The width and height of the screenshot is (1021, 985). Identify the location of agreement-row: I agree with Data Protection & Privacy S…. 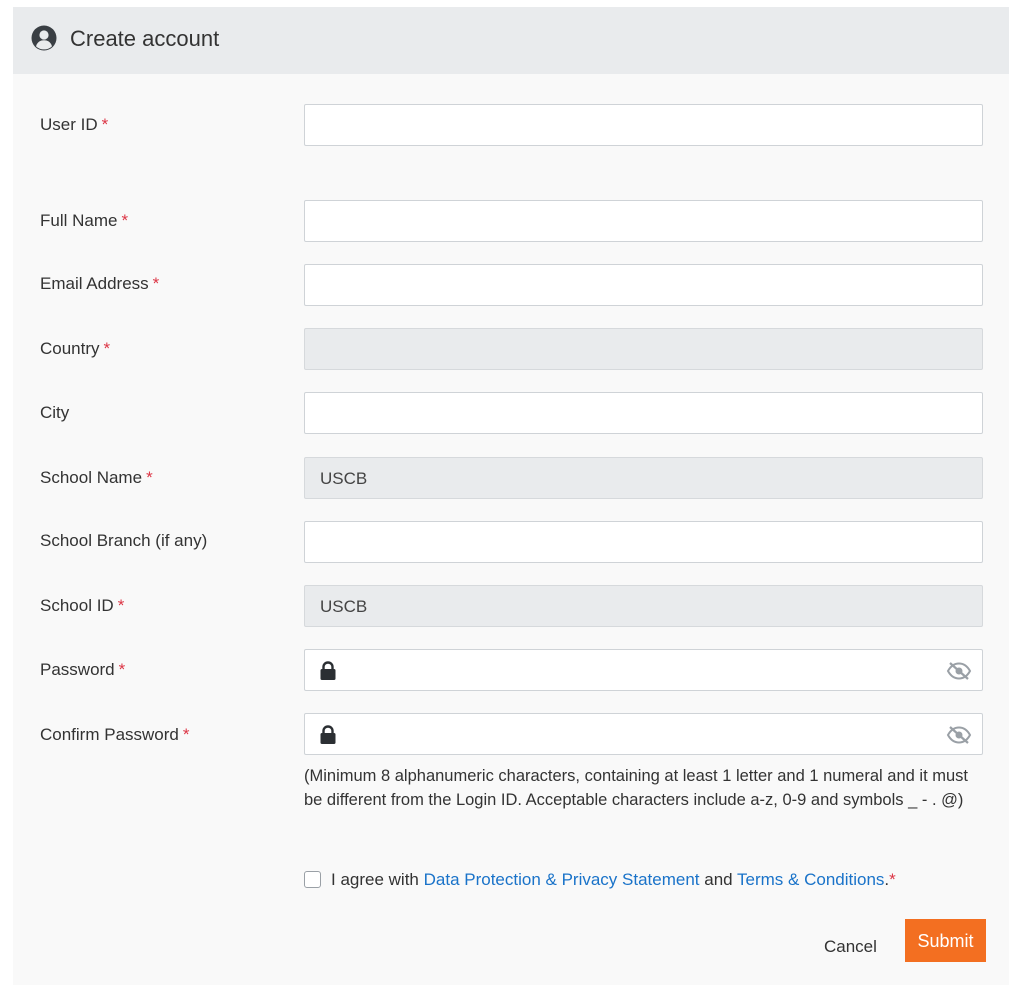
(600, 880).